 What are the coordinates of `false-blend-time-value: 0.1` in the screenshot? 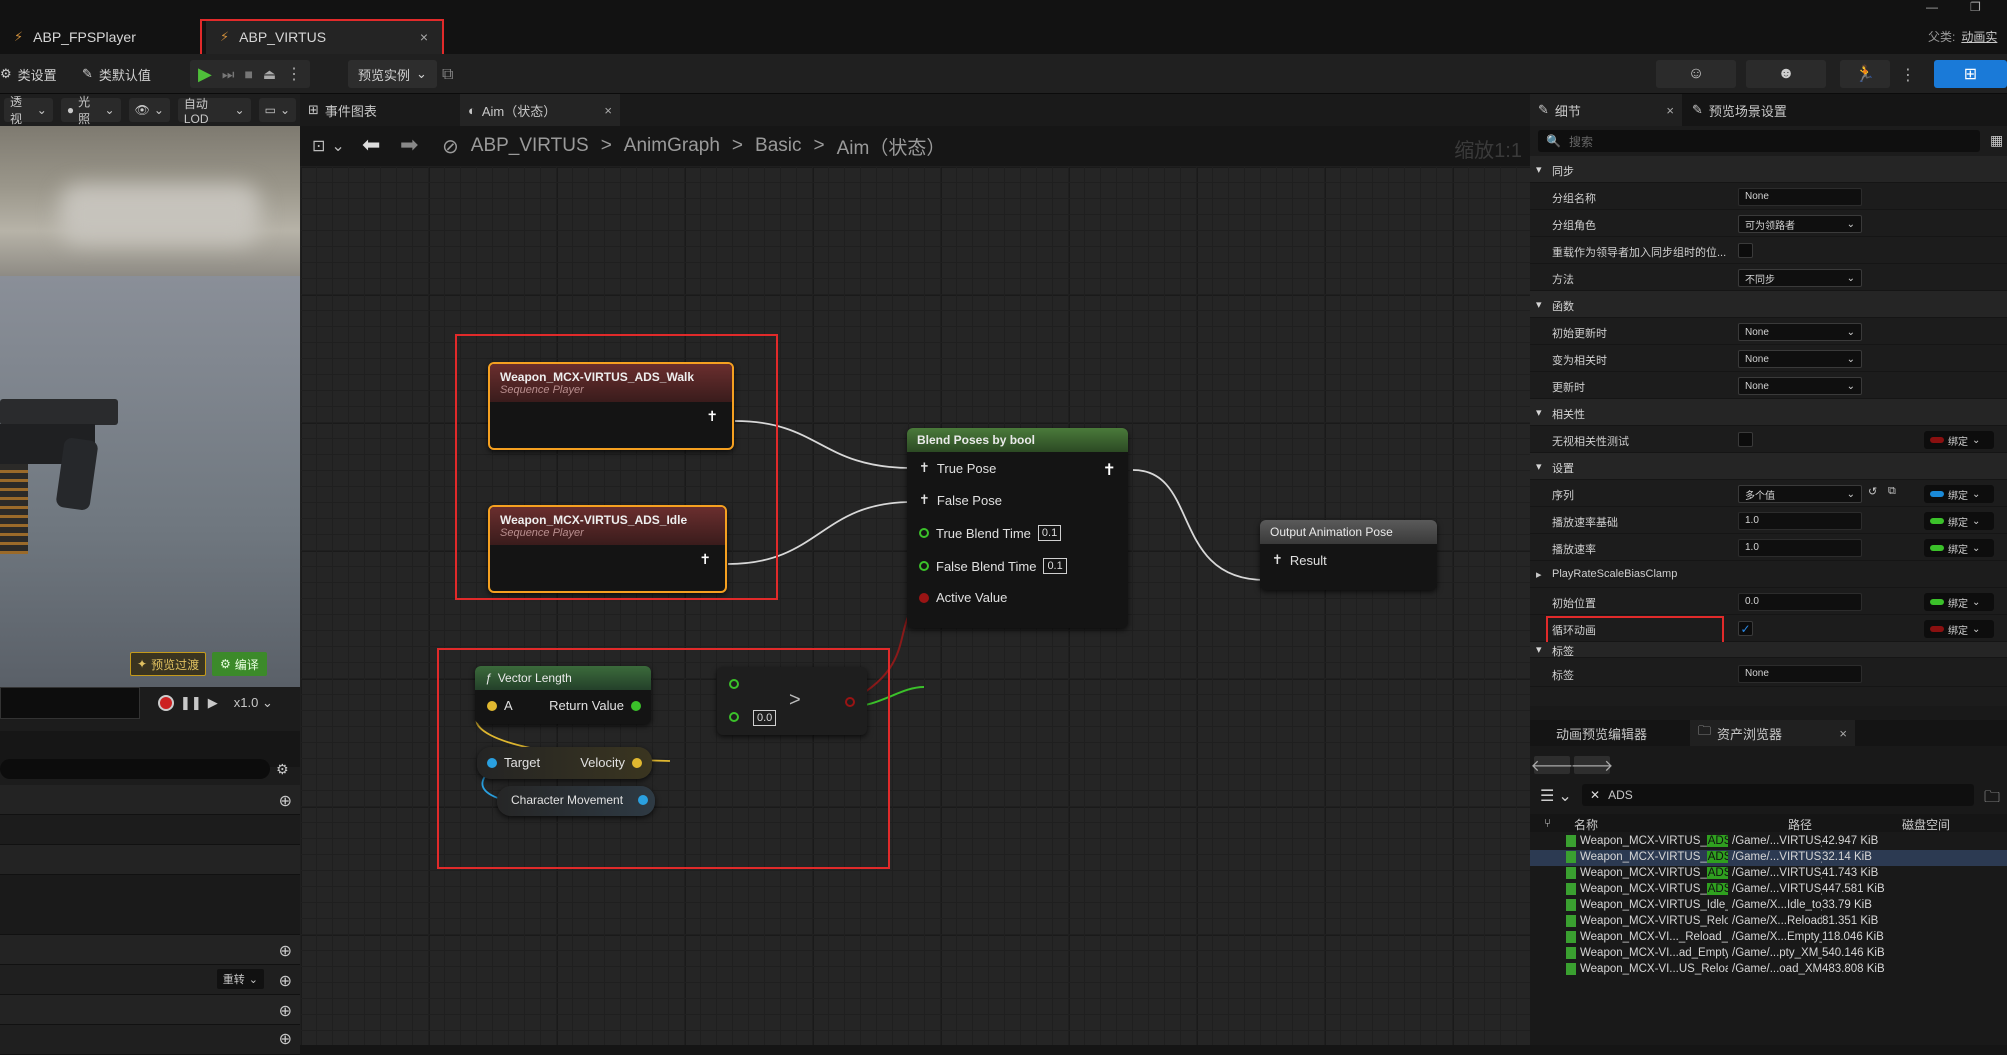 It's located at (1055, 566).